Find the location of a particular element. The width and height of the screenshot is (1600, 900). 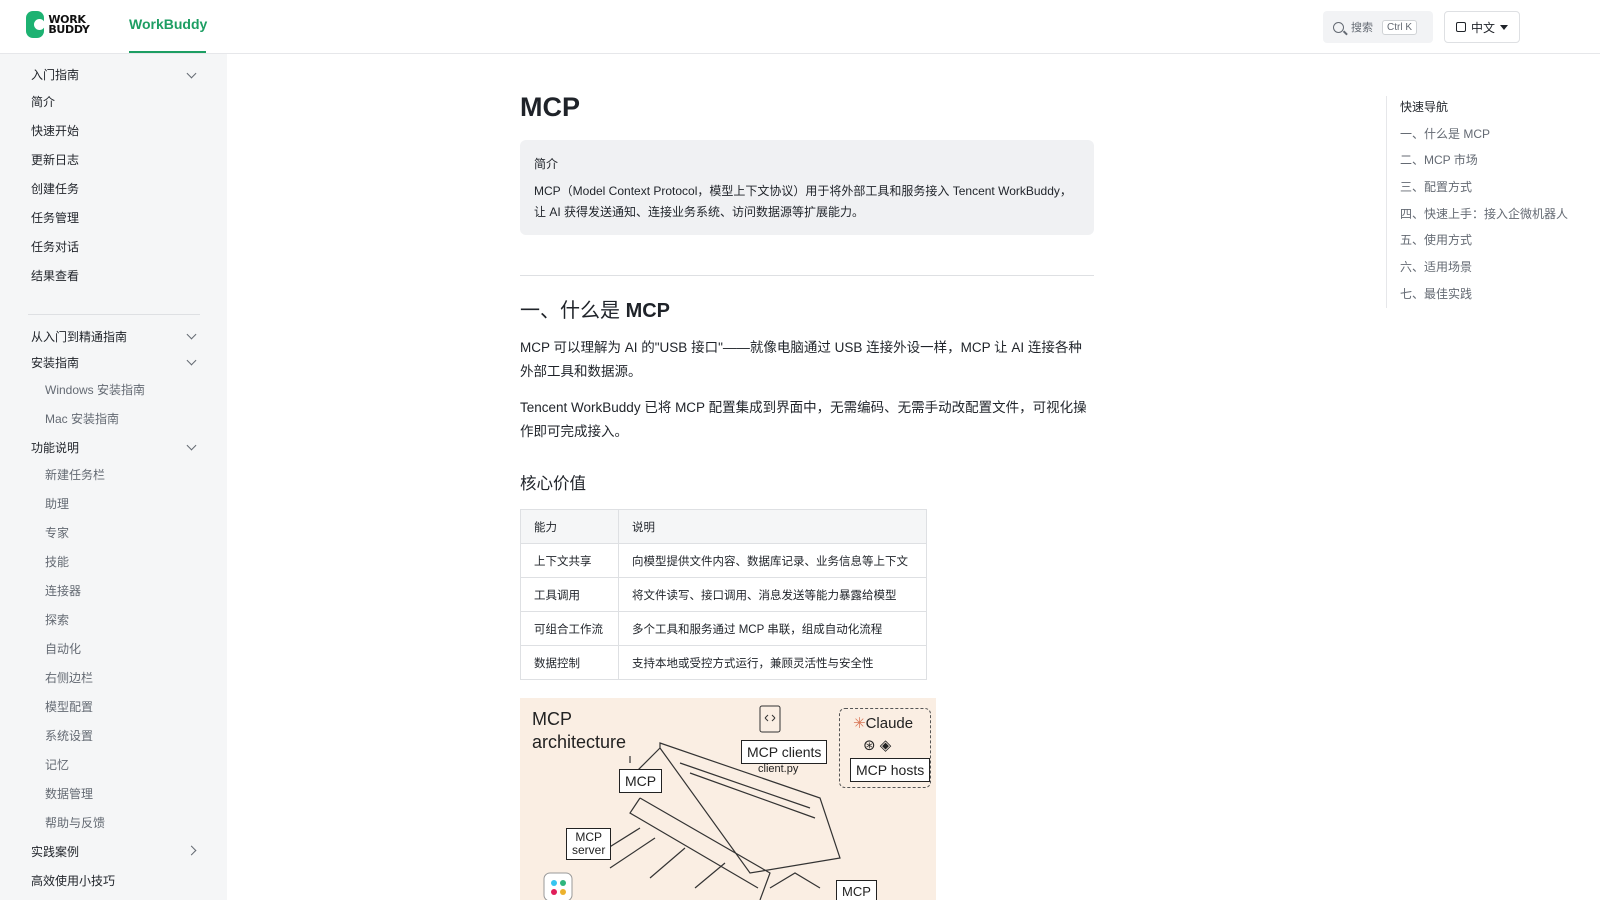

toc-item-what-is-mcp: 一、什么是 MCP is located at coordinates (1445, 133).